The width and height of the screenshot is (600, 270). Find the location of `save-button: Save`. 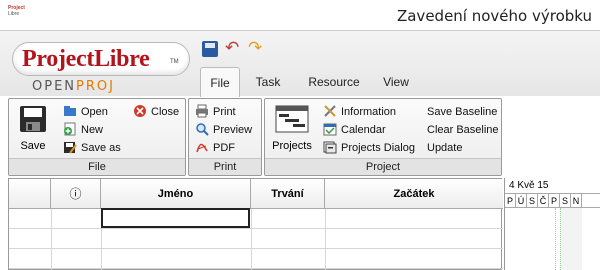

save-button: Save is located at coordinates (33, 128).